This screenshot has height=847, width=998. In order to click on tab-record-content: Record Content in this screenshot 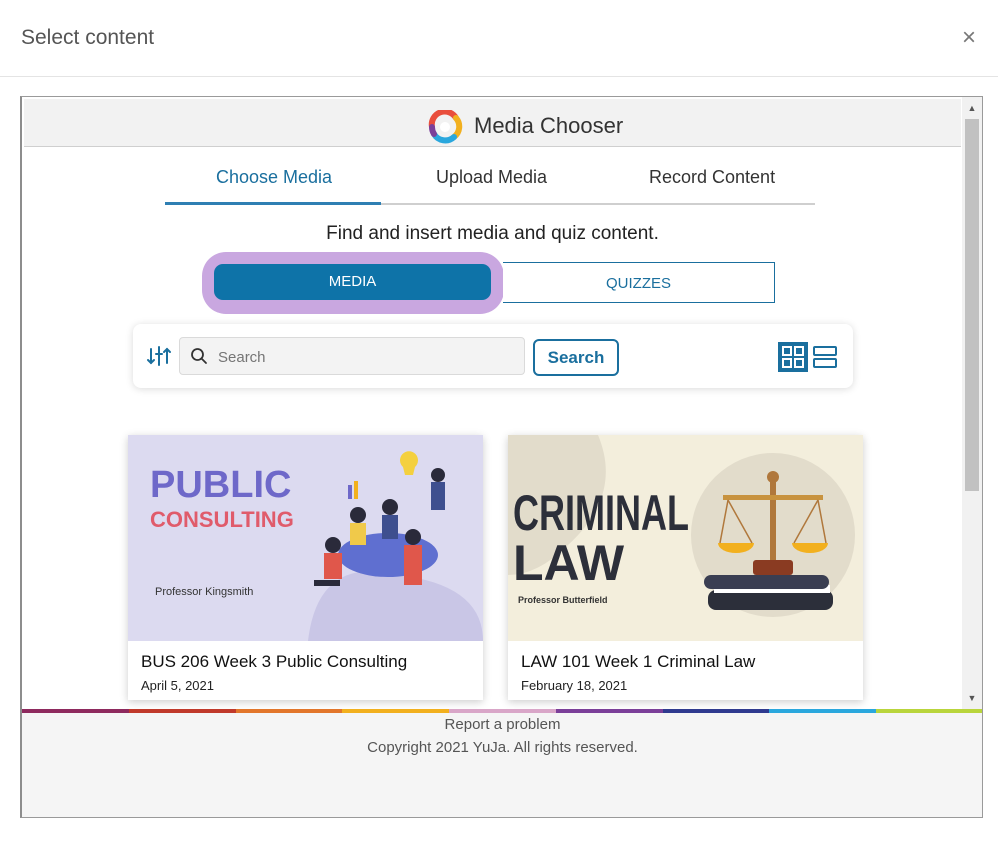, I will do `click(712, 177)`.